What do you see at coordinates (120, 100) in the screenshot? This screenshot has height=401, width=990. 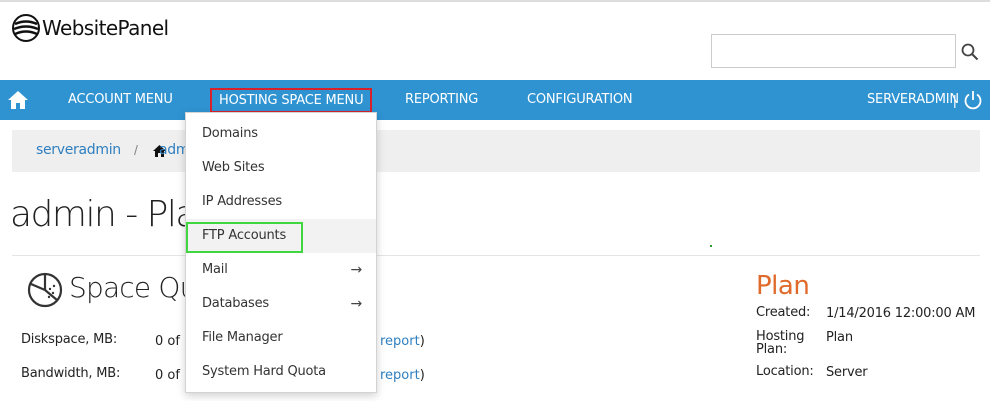 I see `nav-account-menu: ACCOUNT MENU` at bounding box center [120, 100].